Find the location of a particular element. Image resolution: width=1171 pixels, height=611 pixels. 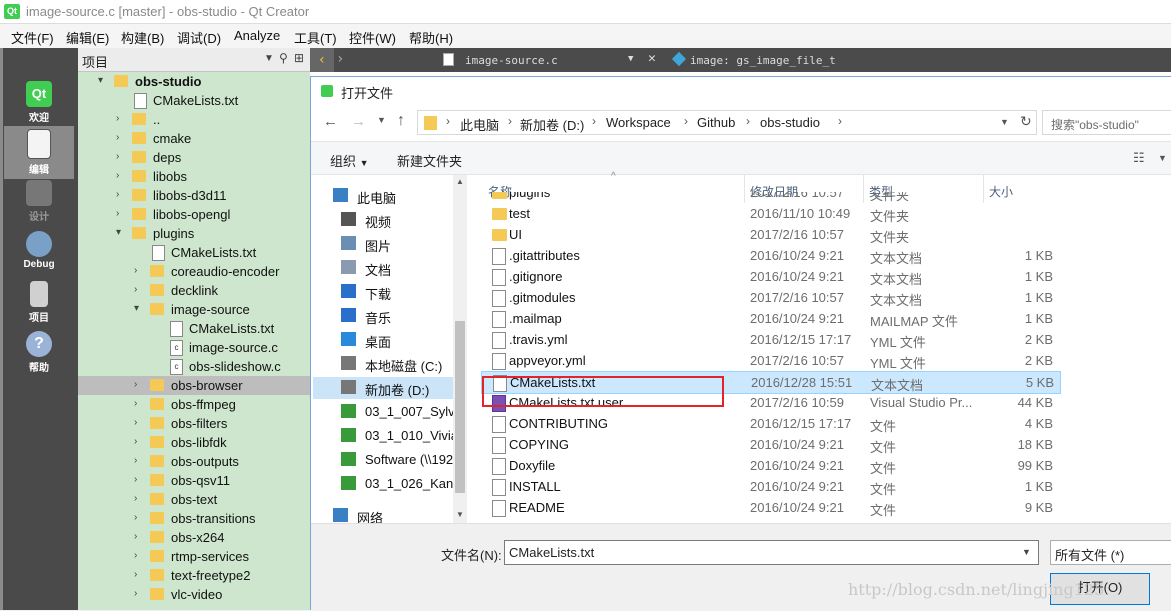

tree-item: › coreaudio-encoder is located at coordinates (194, 271).